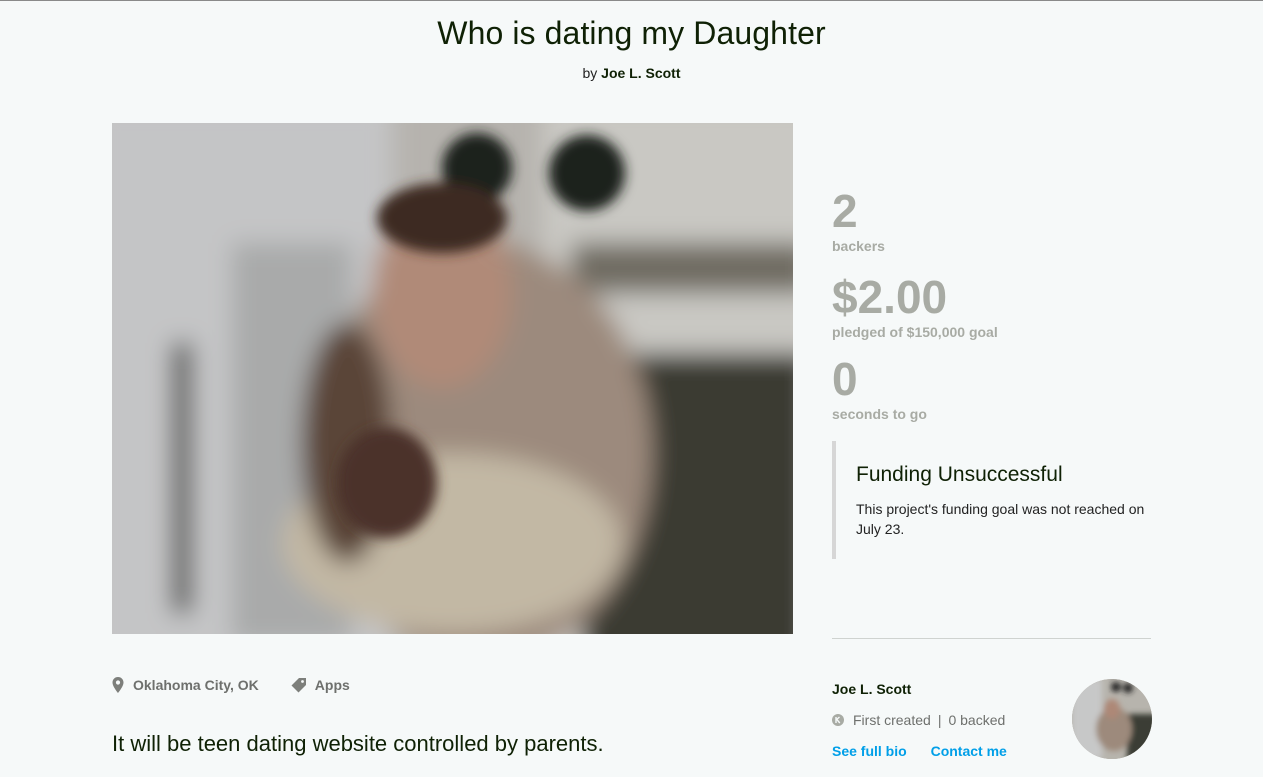 The height and width of the screenshot is (777, 1263). I want to click on project-meta: Oklahoma City, OK Apps, so click(247, 685).